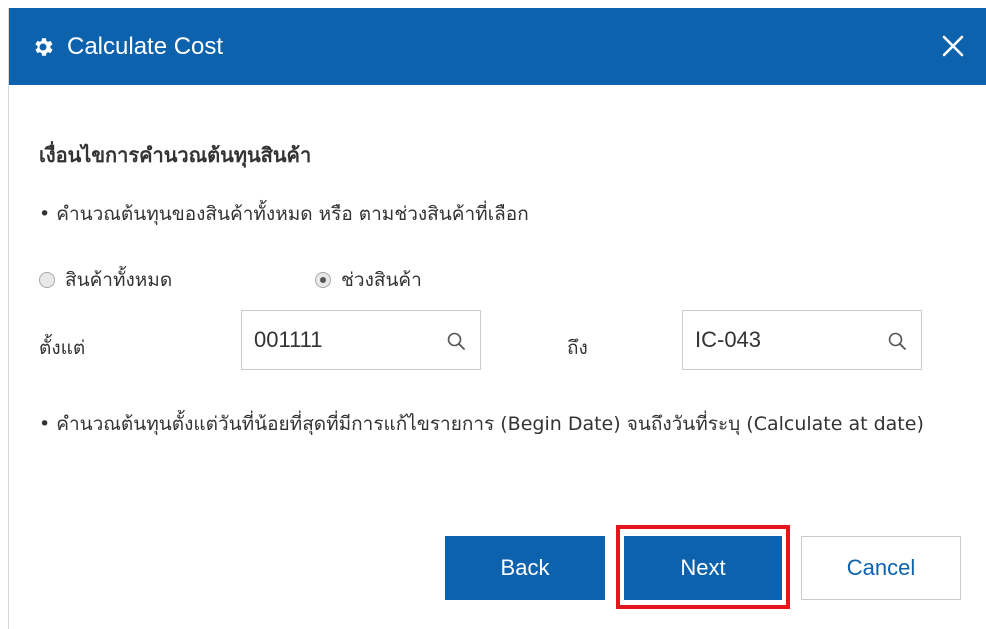 This screenshot has width=986, height=629. What do you see at coordinates (44, 47) in the screenshot?
I see `gear-icon` at bounding box center [44, 47].